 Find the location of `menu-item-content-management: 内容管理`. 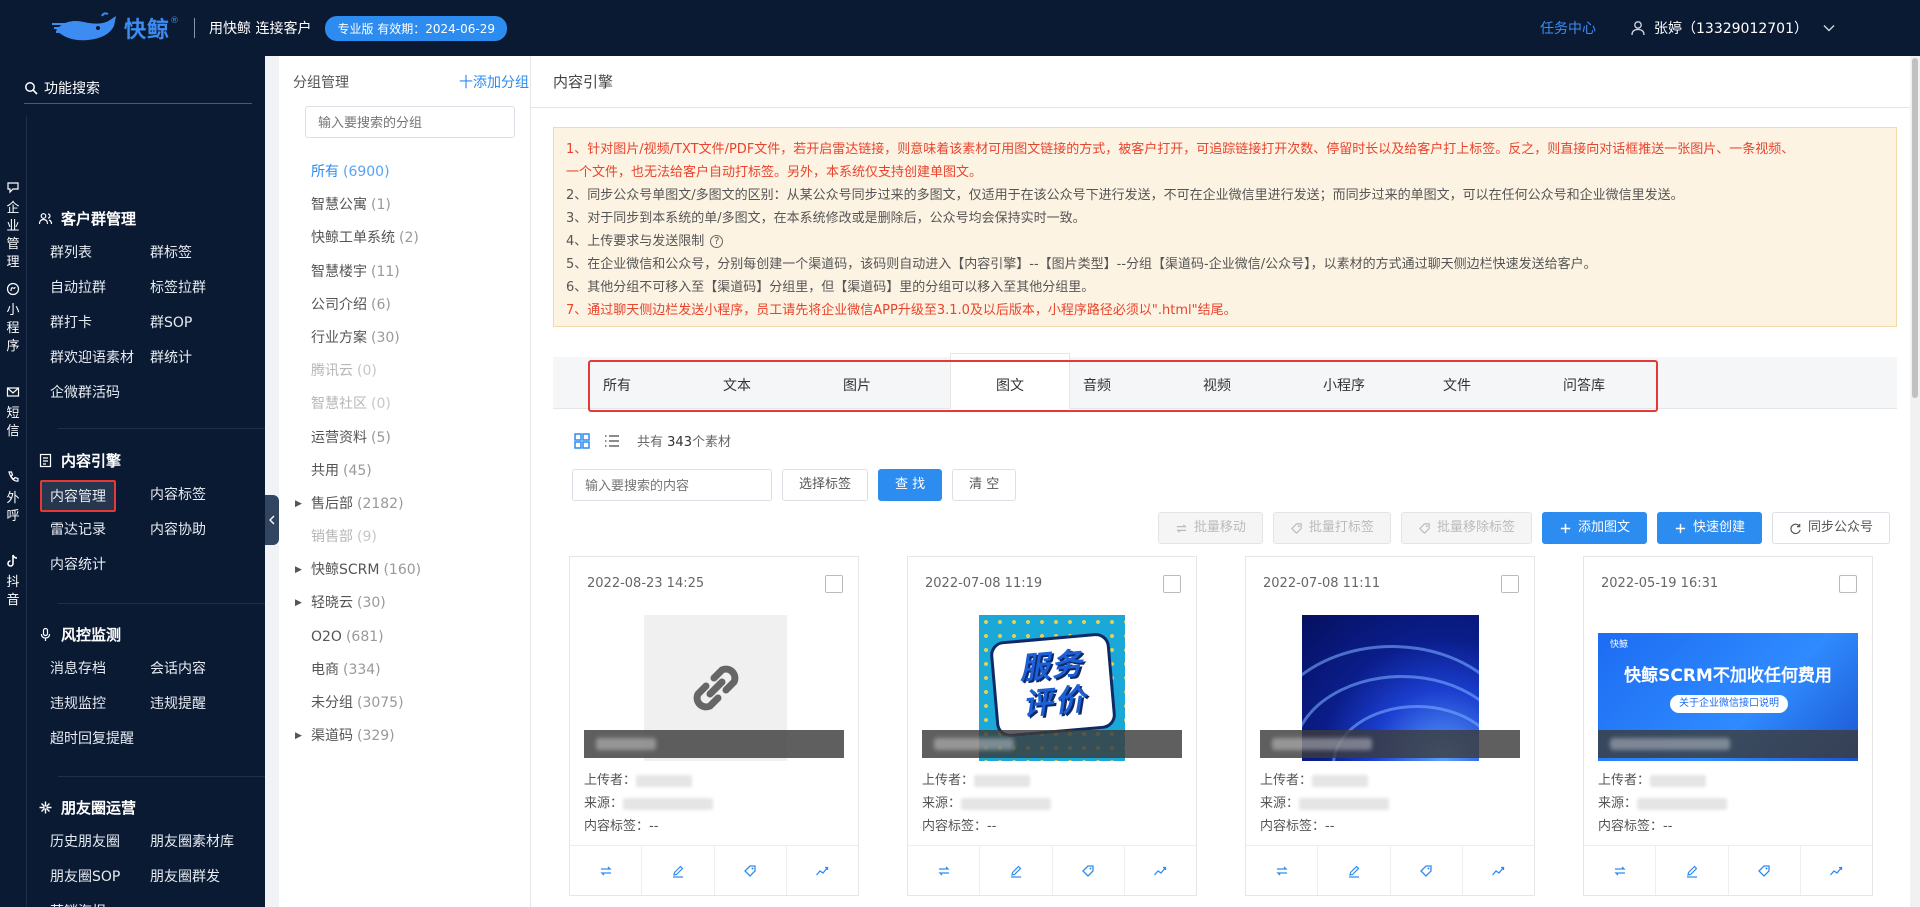

menu-item-content-management: 内容管理 is located at coordinates (78, 496).